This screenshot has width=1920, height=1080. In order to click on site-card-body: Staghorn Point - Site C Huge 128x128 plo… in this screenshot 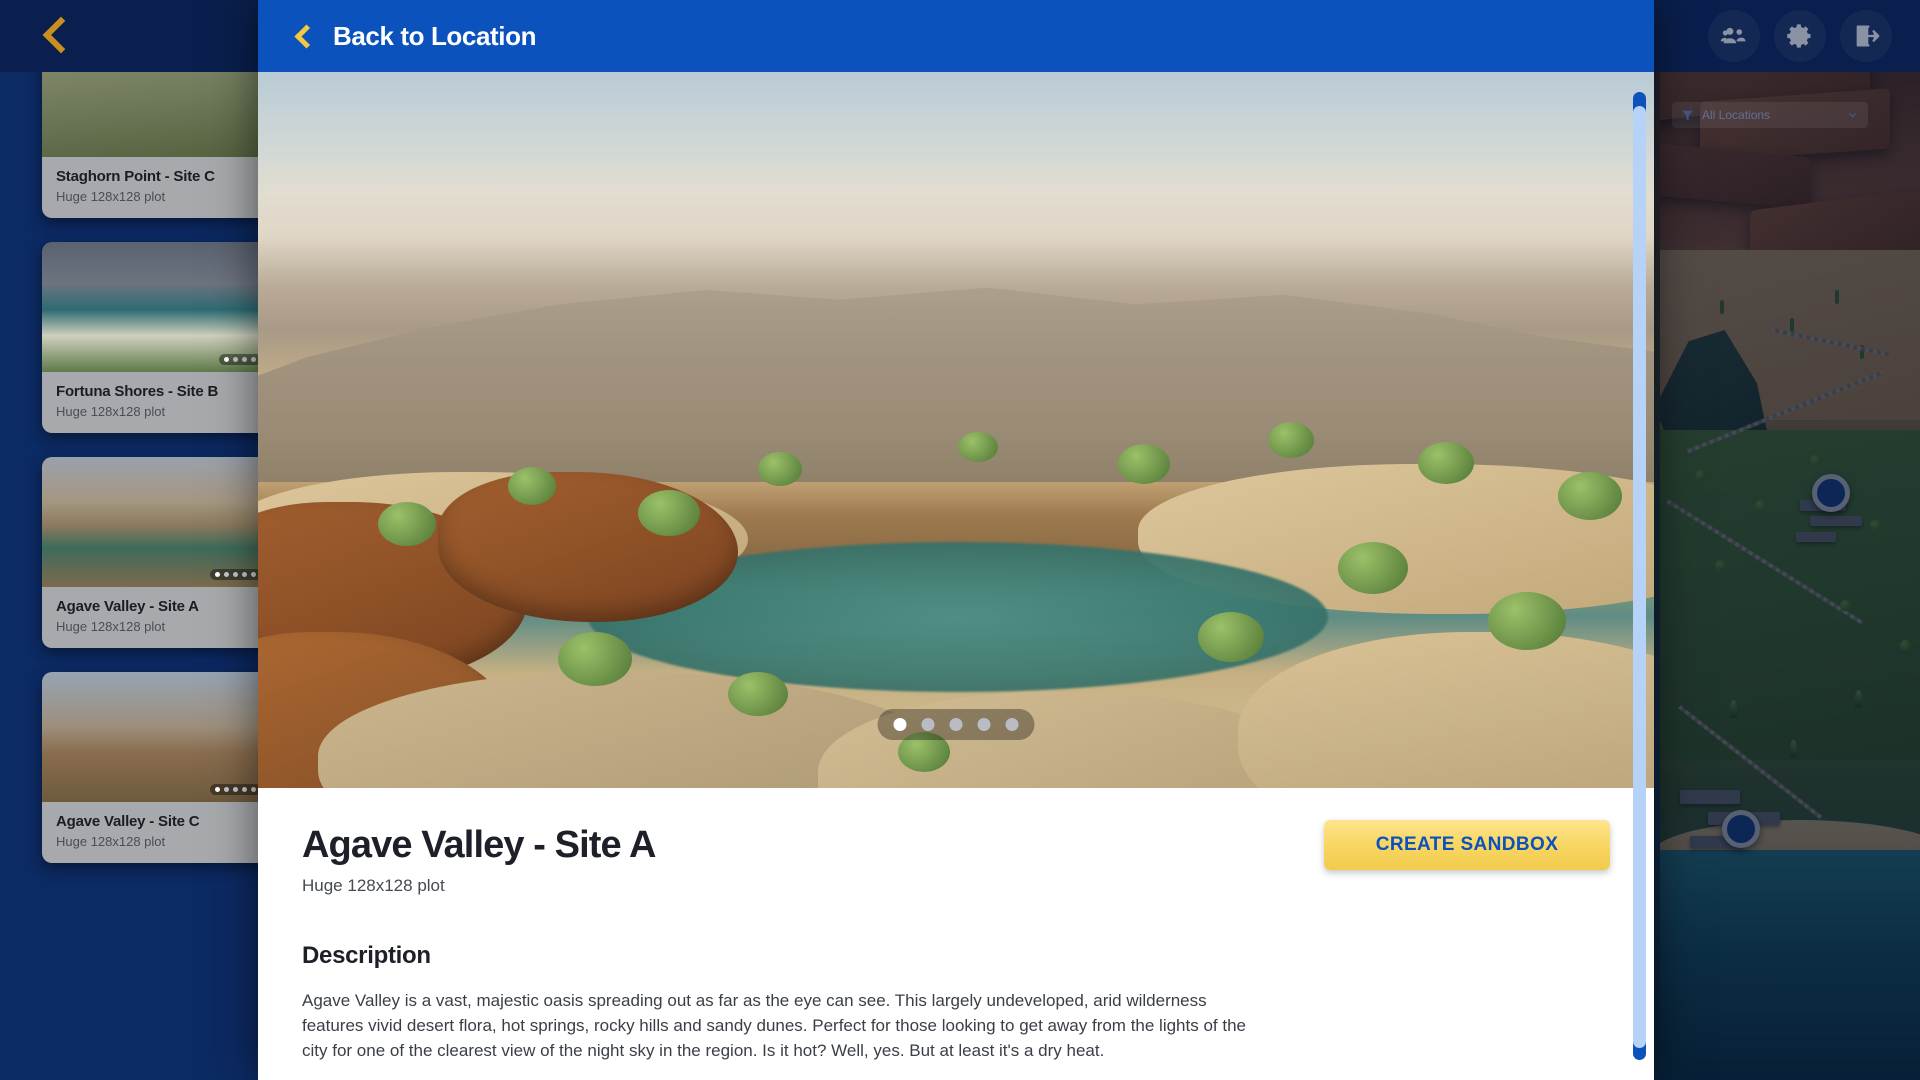, I will do `click(150, 187)`.